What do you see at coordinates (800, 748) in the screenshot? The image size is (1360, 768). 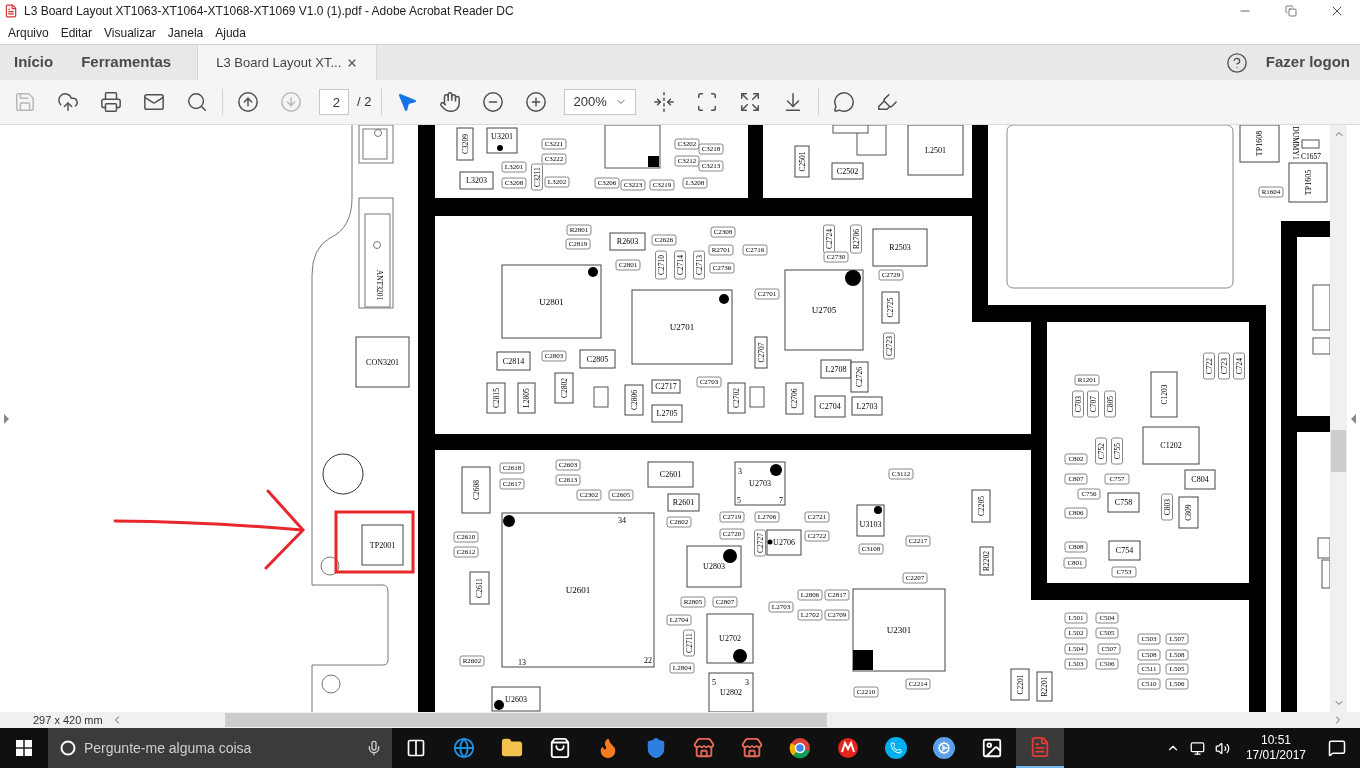 I see `segmented-circle-icon` at bounding box center [800, 748].